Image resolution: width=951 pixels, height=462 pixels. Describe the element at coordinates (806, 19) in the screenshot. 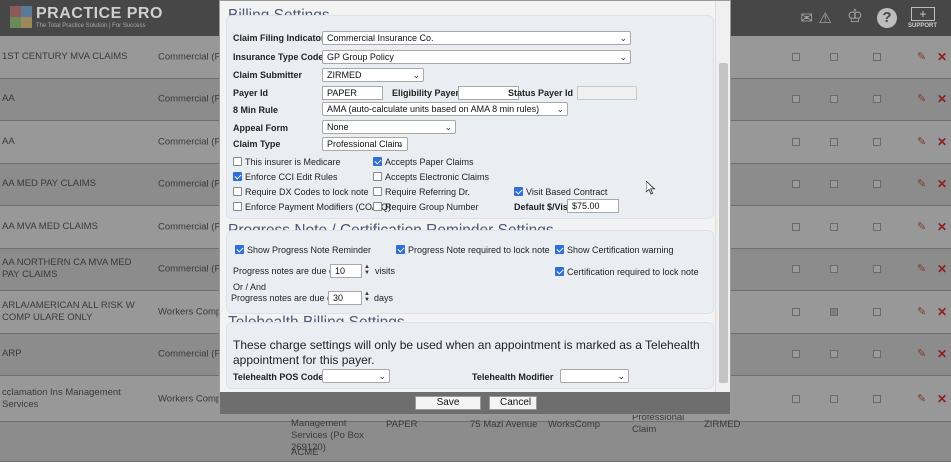

I see `mail-icon: ✉` at that location.